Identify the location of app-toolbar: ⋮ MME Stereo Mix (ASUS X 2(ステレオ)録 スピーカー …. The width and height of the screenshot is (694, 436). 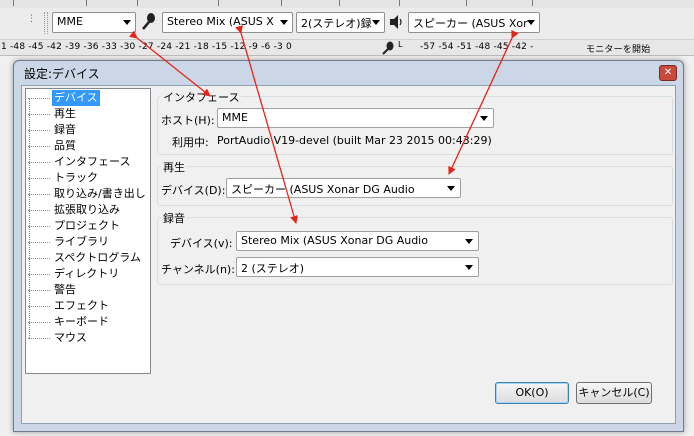
(347, 20).